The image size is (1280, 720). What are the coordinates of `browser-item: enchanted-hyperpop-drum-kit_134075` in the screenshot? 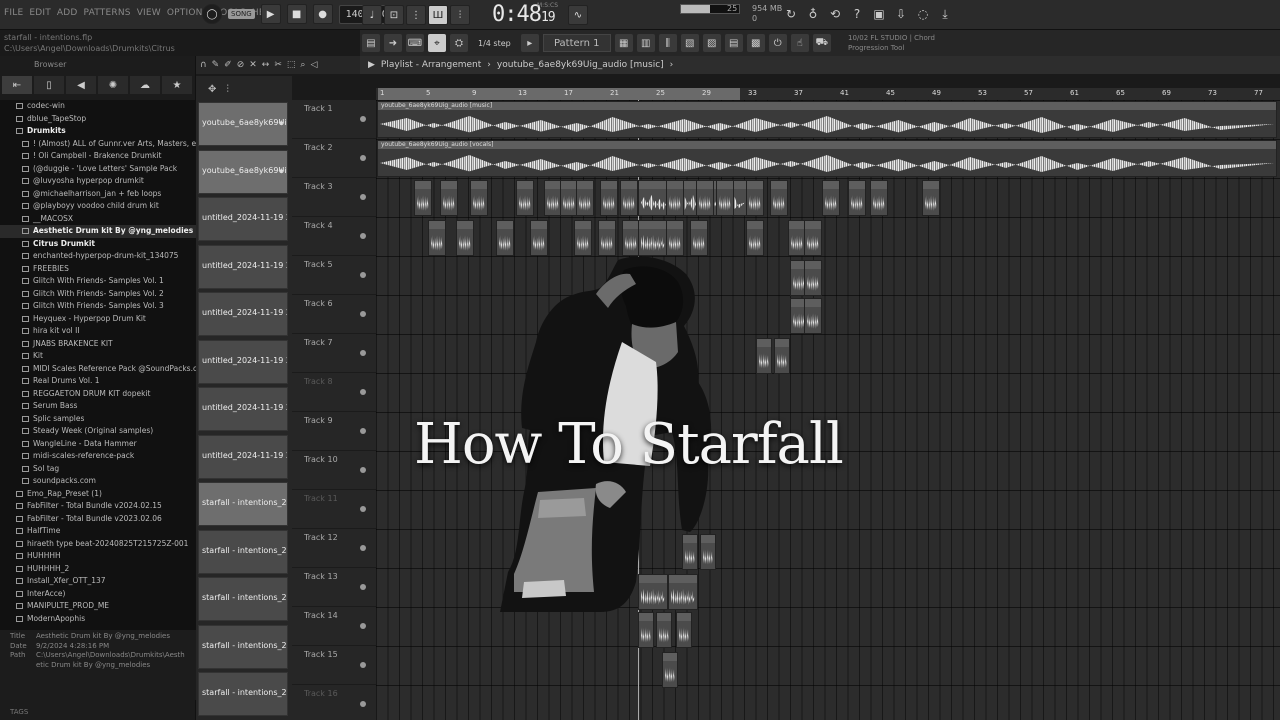 It's located at (98, 256).